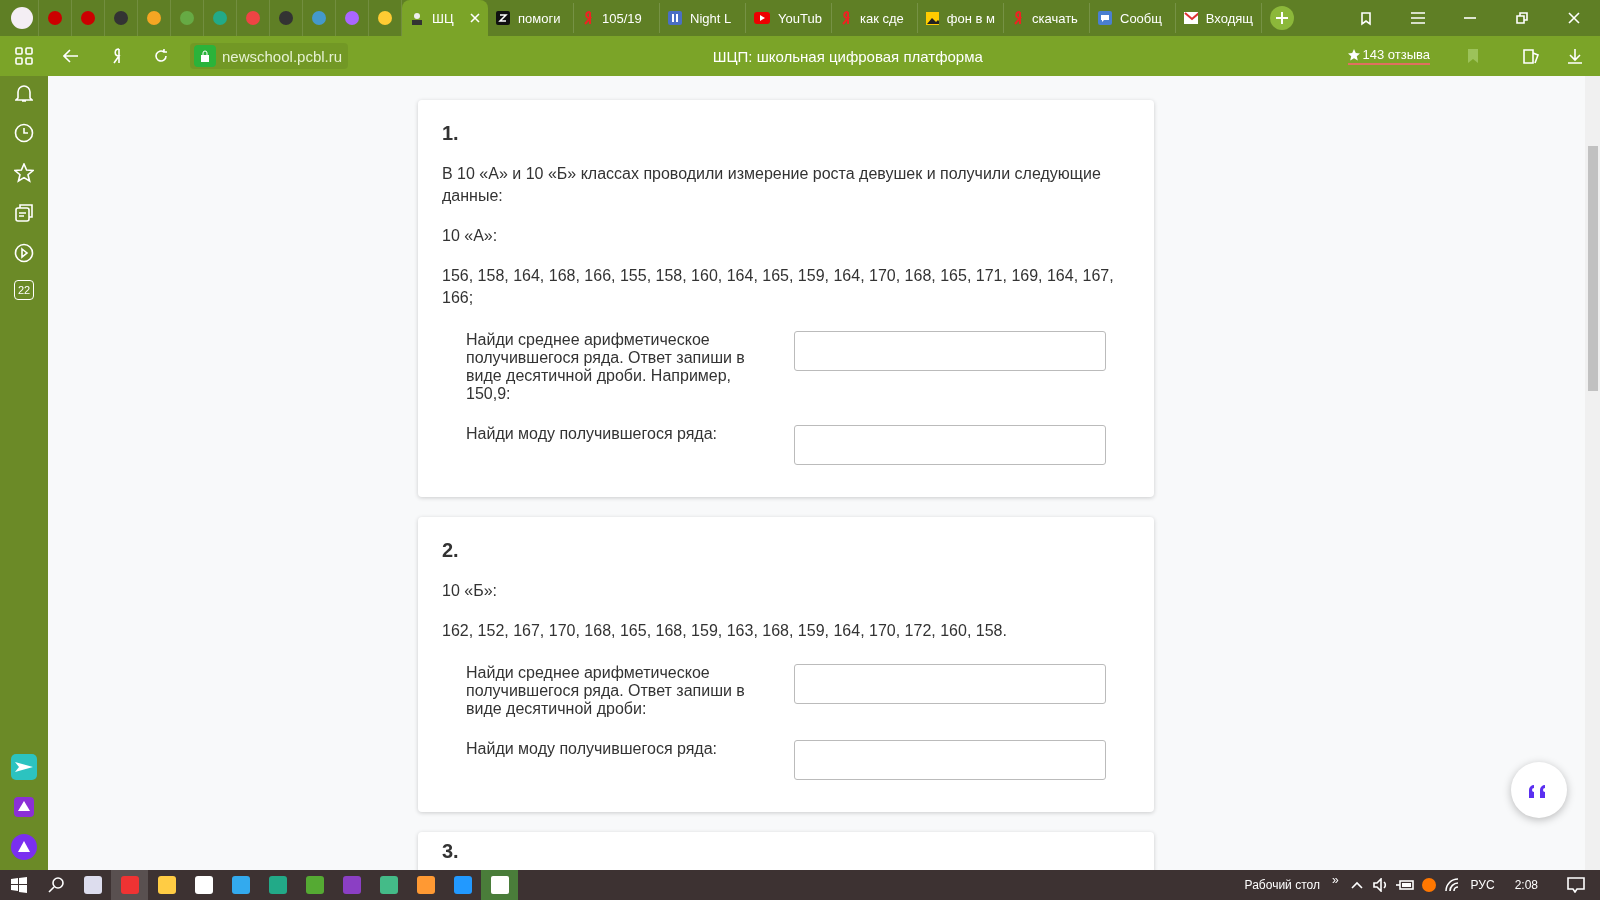 The width and height of the screenshot is (1600, 900). What do you see at coordinates (847, 56) in the screenshot?
I see `page-title: ШЦП: школьная цифровая платформа` at bounding box center [847, 56].